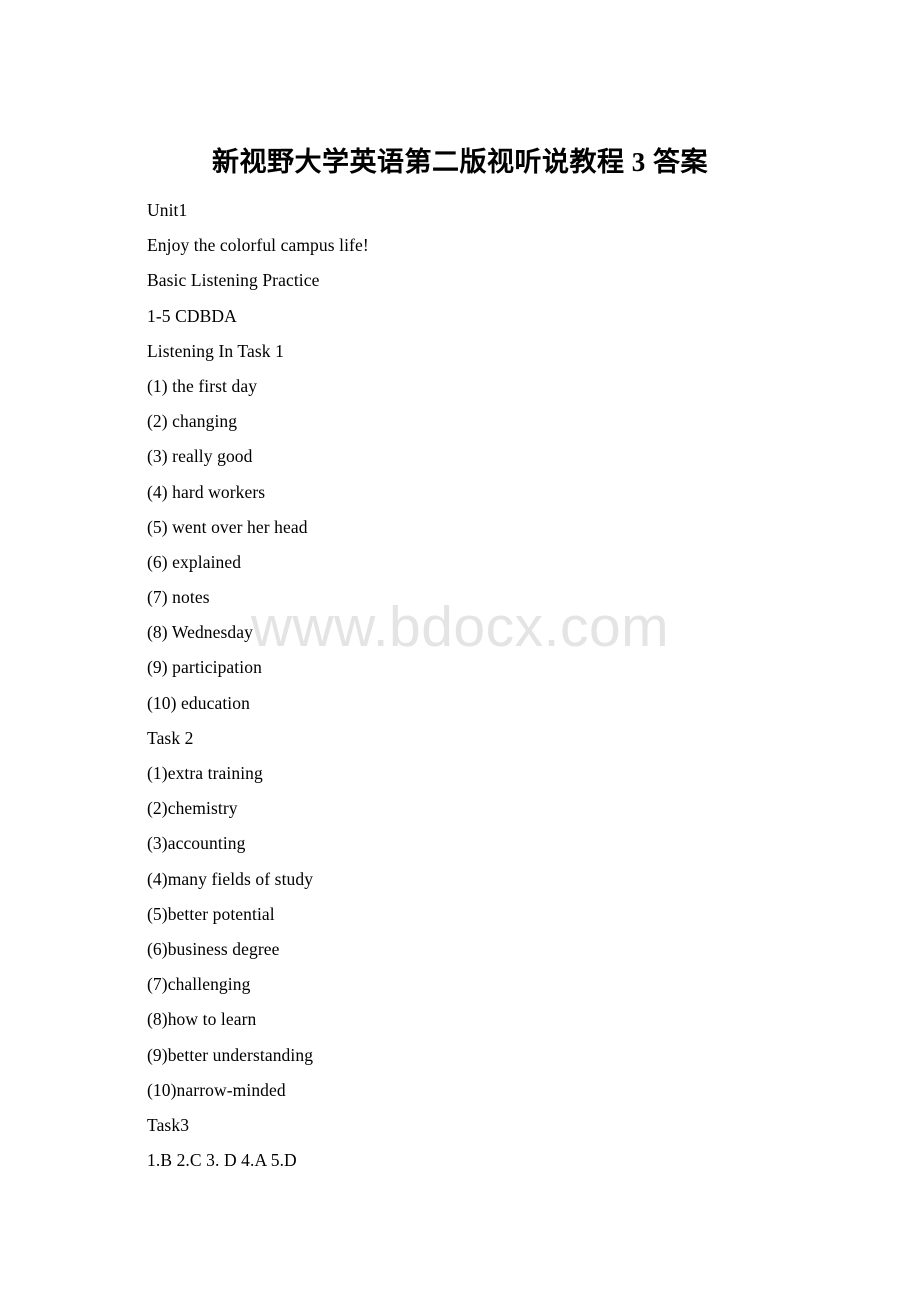 The image size is (920, 1302). I want to click on page-title: 新视野大学英语第二版视听说教程 3 答案, so click(460, 162).